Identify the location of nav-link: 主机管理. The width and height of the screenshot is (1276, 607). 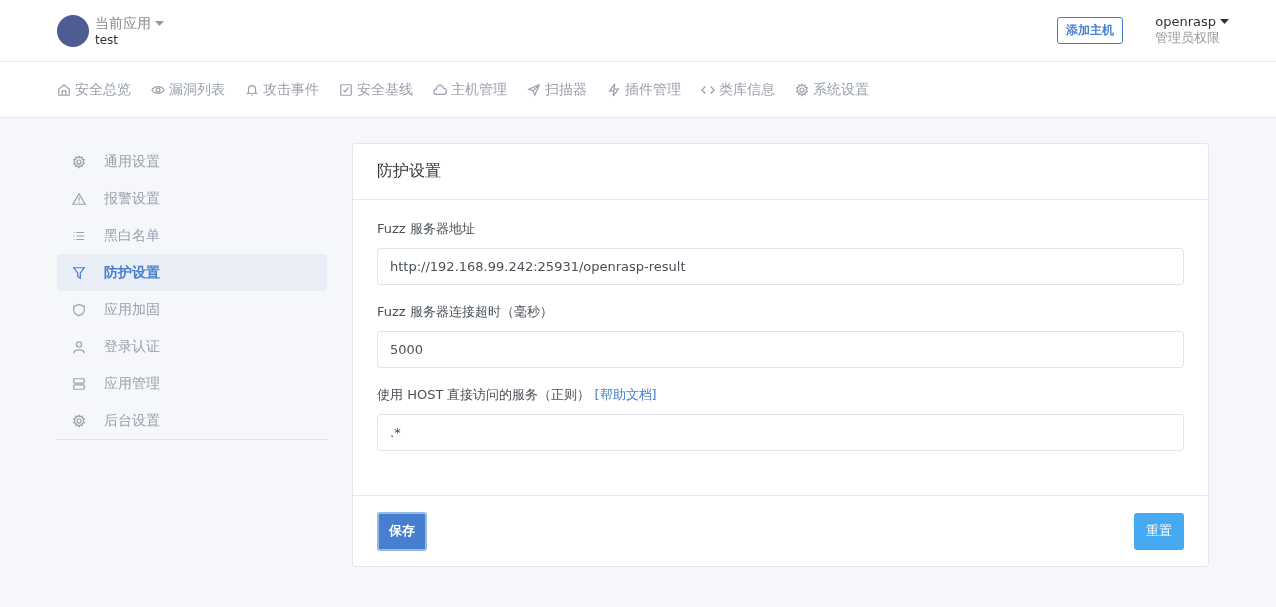
(470, 89).